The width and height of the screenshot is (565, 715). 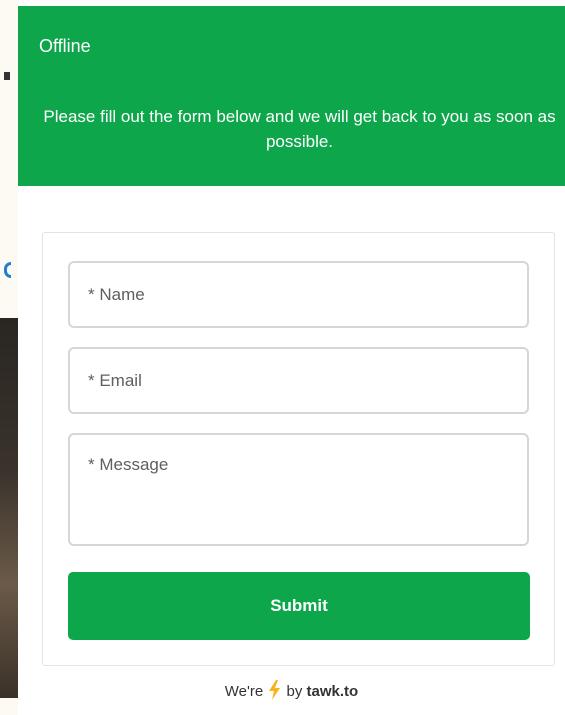 I want to click on powered-by-footer: We're by tawk.to, so click(x=291, y=692).